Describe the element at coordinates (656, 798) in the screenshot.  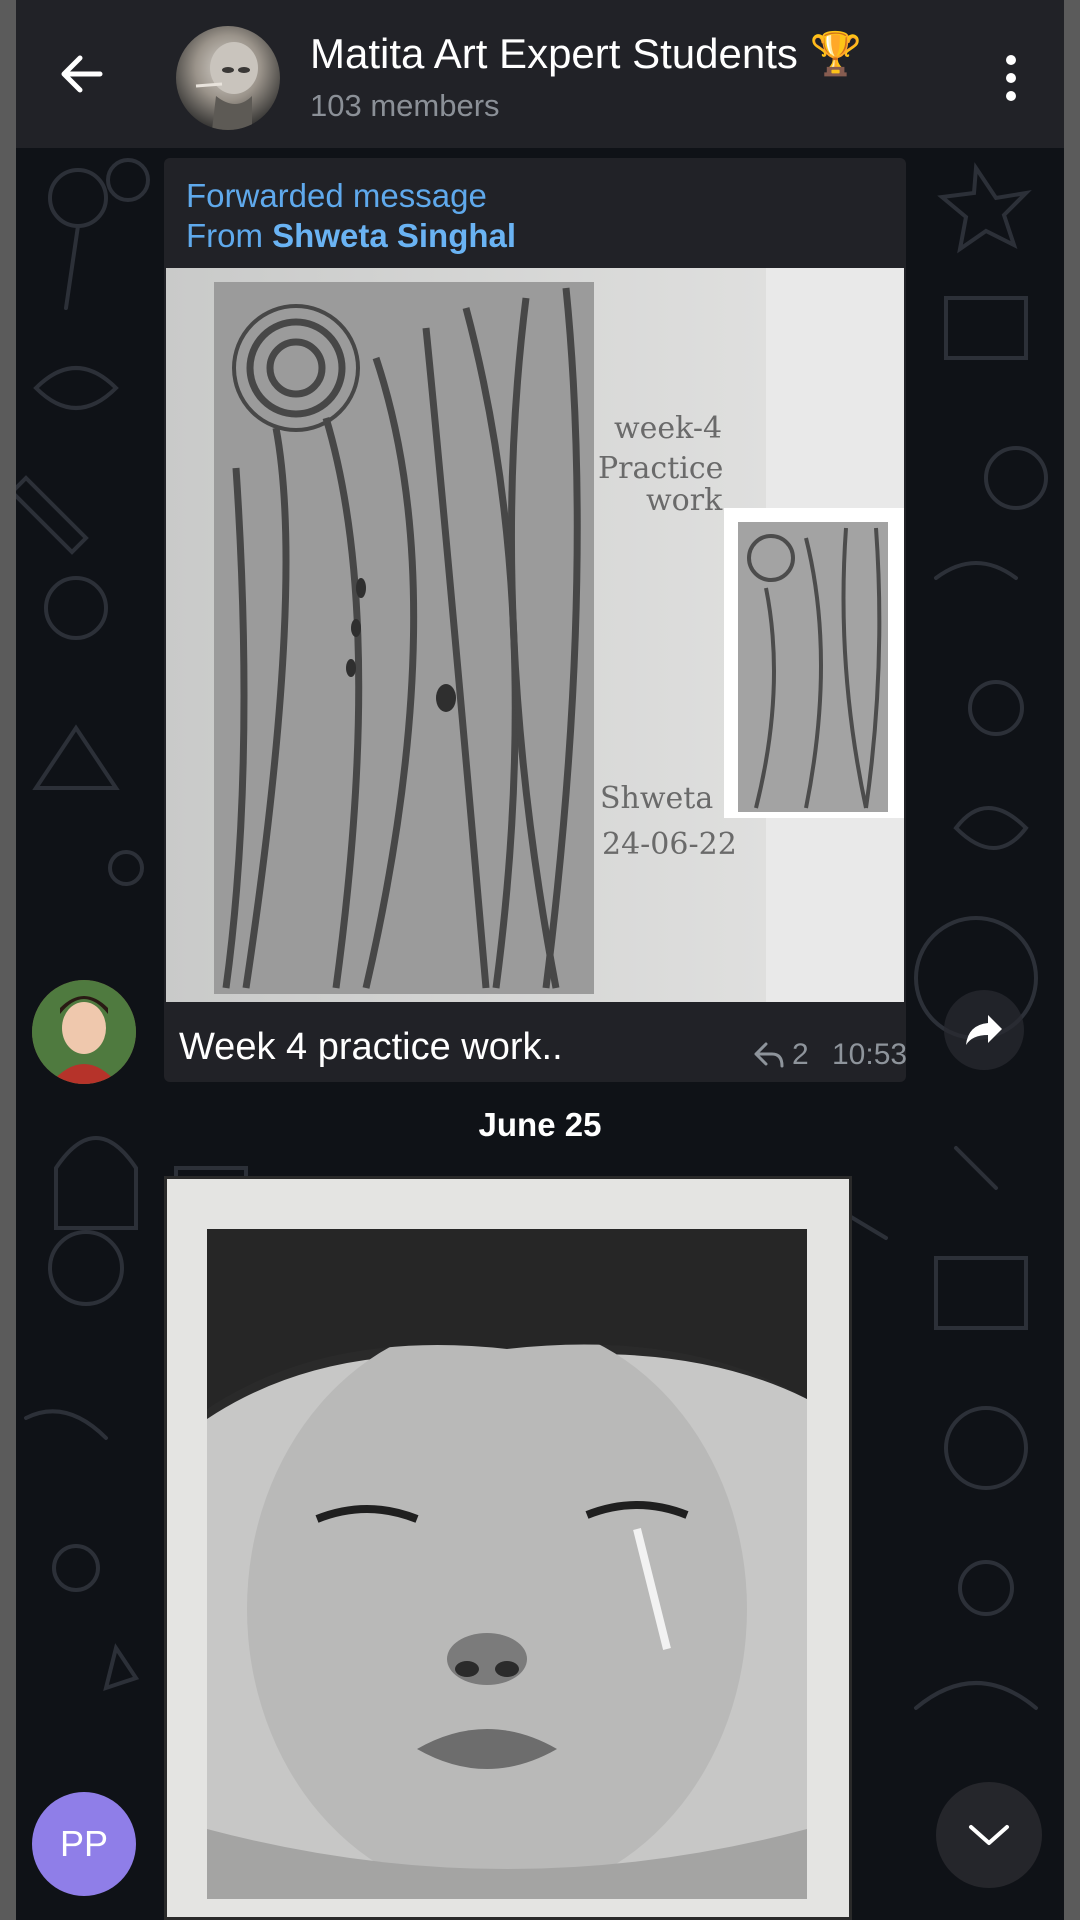
I see `photo-signature: Shweta` at that location.